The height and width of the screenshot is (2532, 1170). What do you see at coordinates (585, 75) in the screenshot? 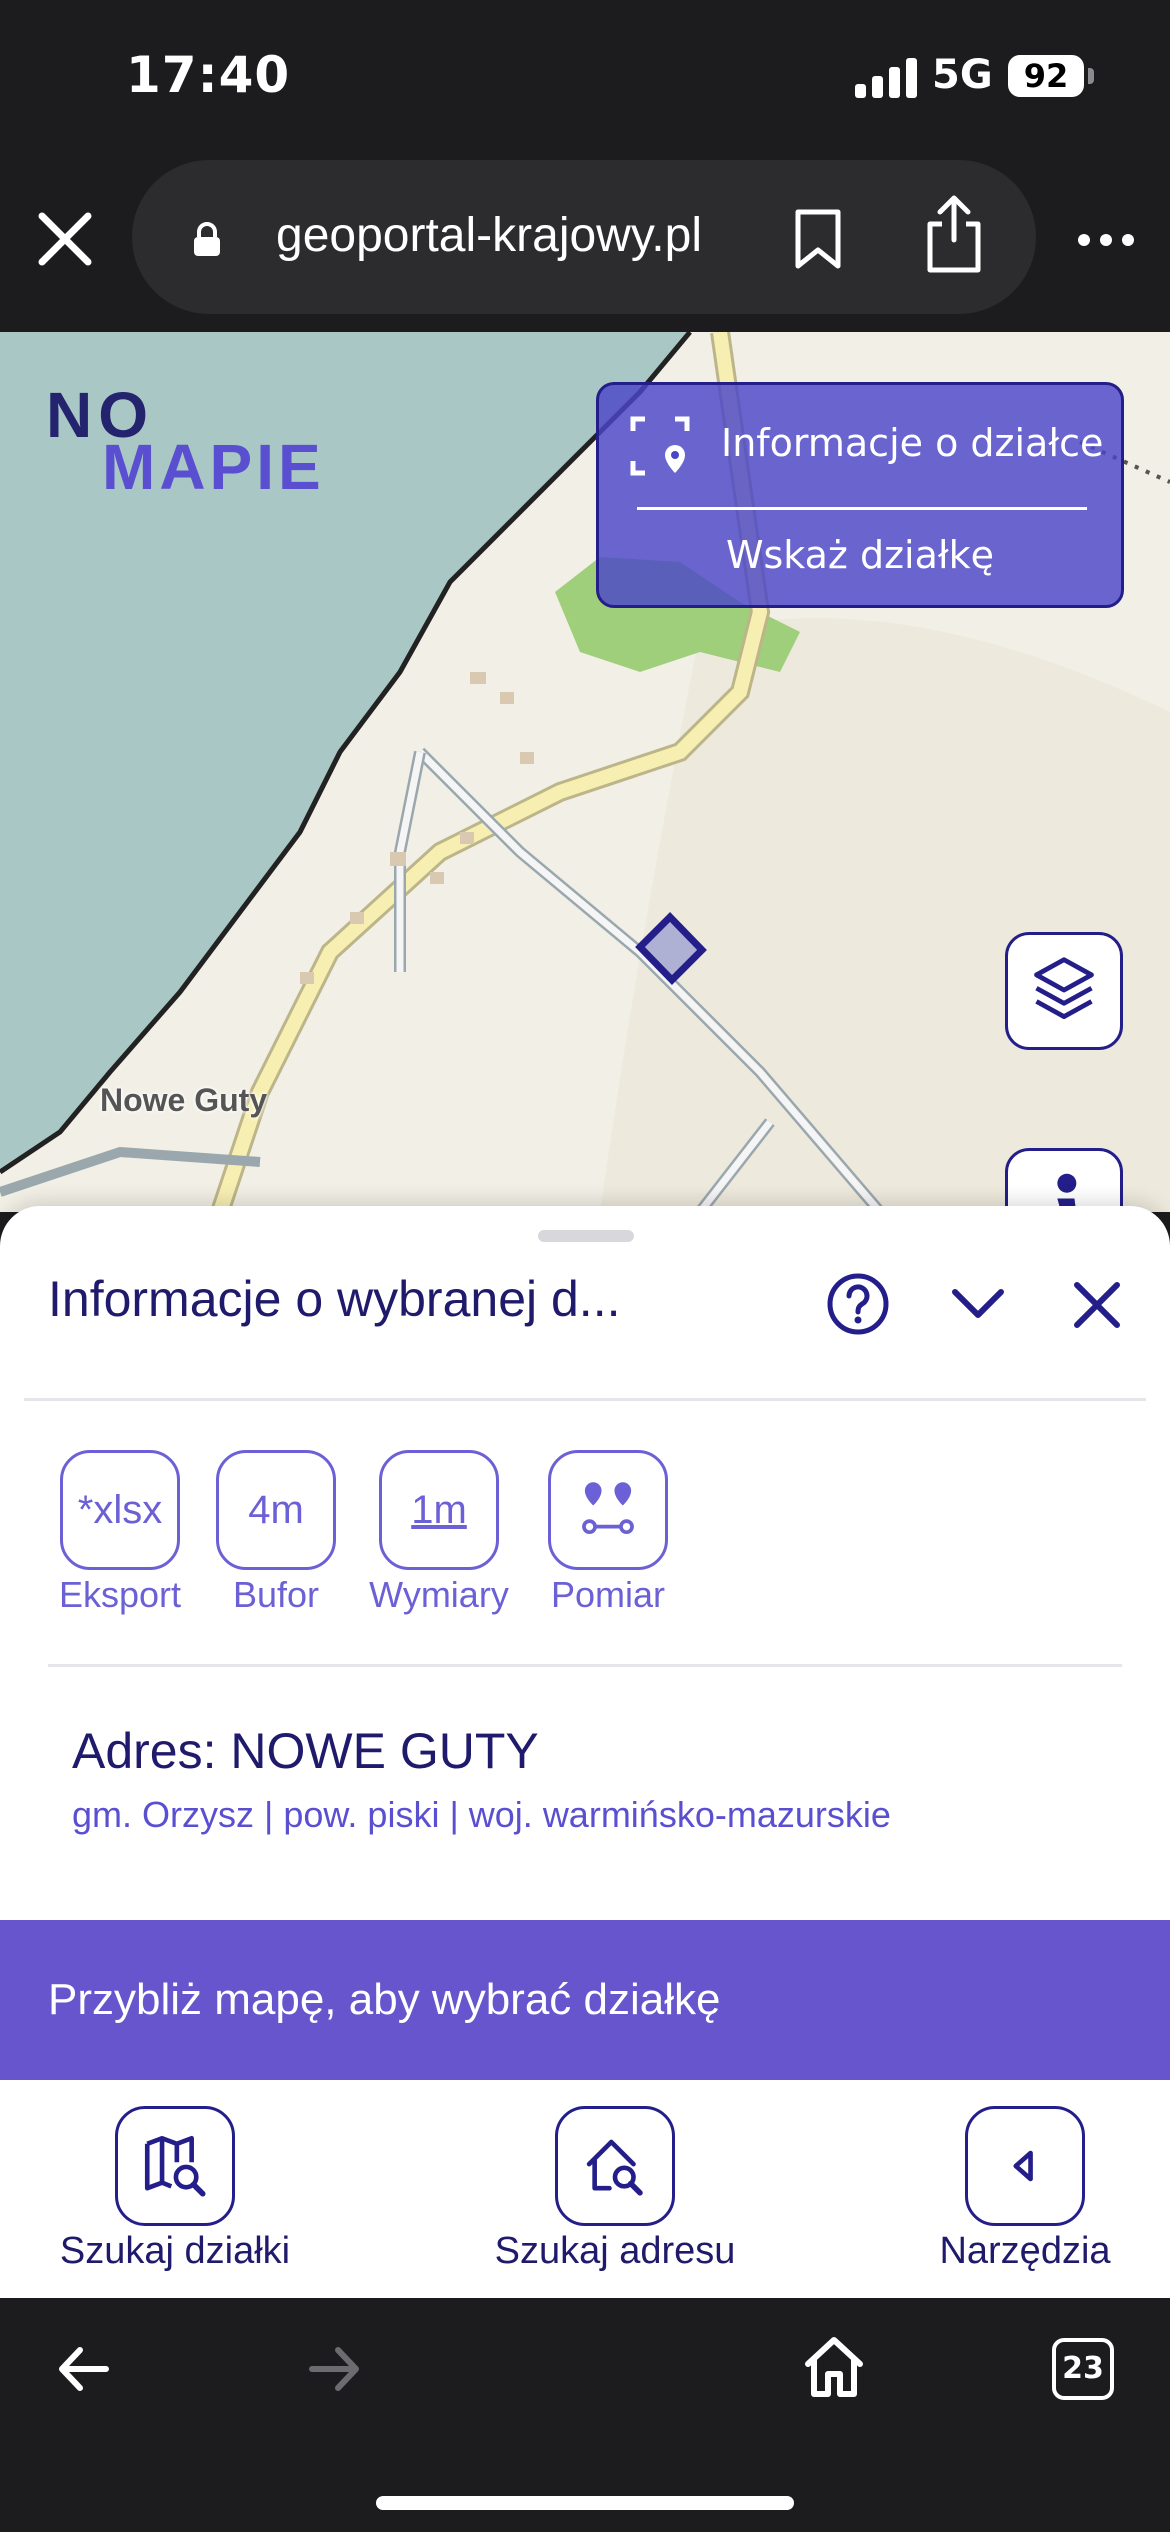
I see `status-bar: 17:40 5G 92` at bounding box center [585, 75].